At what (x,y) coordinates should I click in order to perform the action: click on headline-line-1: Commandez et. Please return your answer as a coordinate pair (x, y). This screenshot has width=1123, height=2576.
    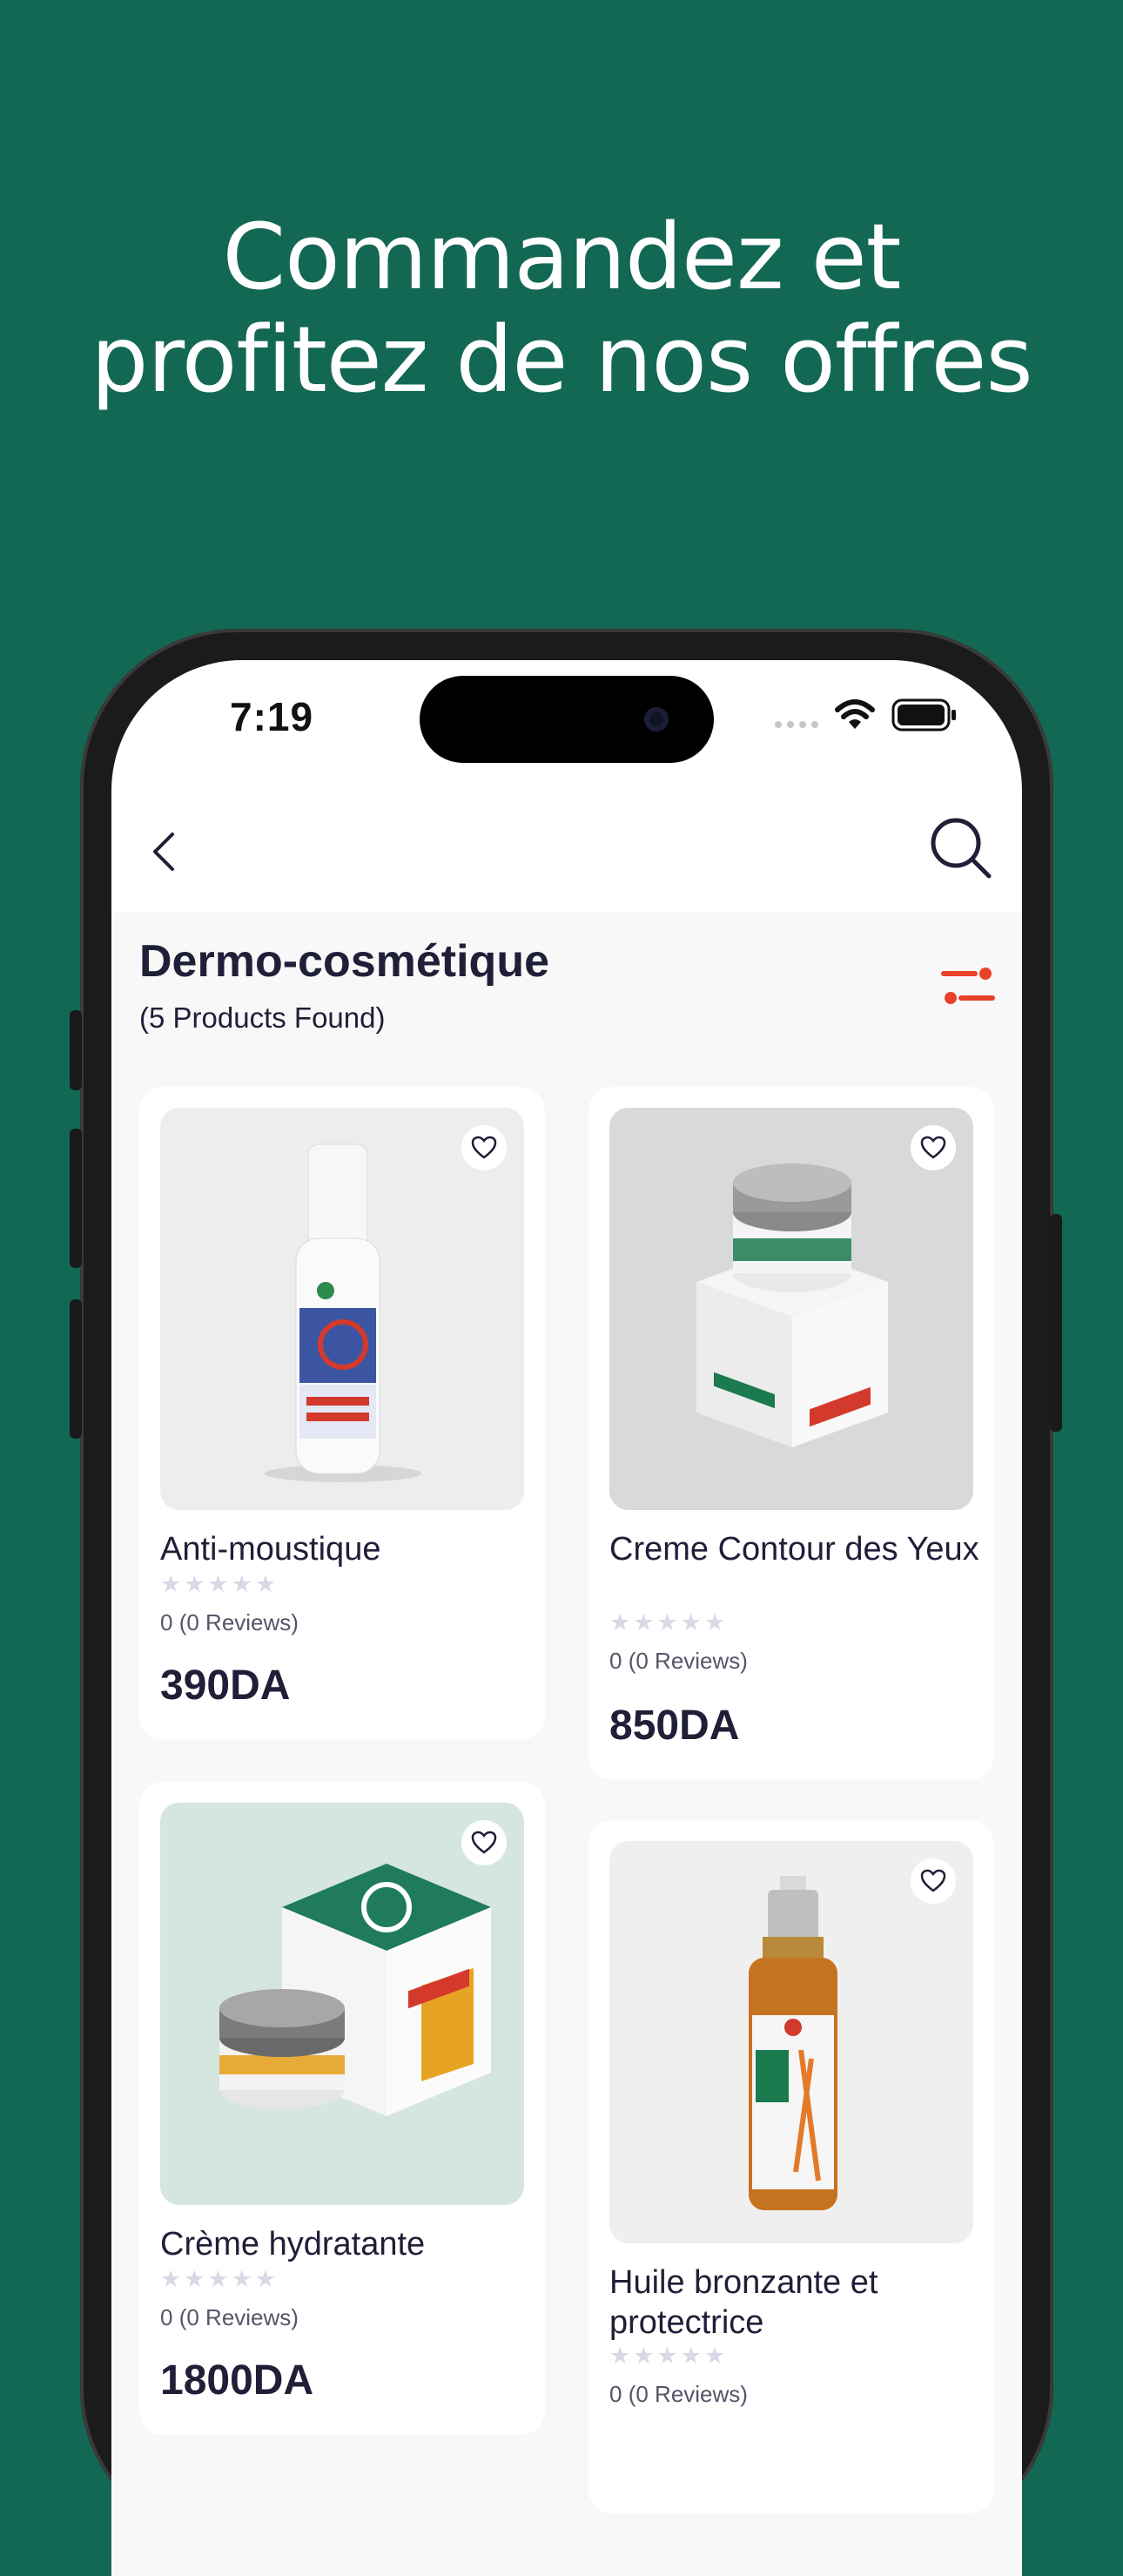
    Looking at the image, I should click on (562, 257).